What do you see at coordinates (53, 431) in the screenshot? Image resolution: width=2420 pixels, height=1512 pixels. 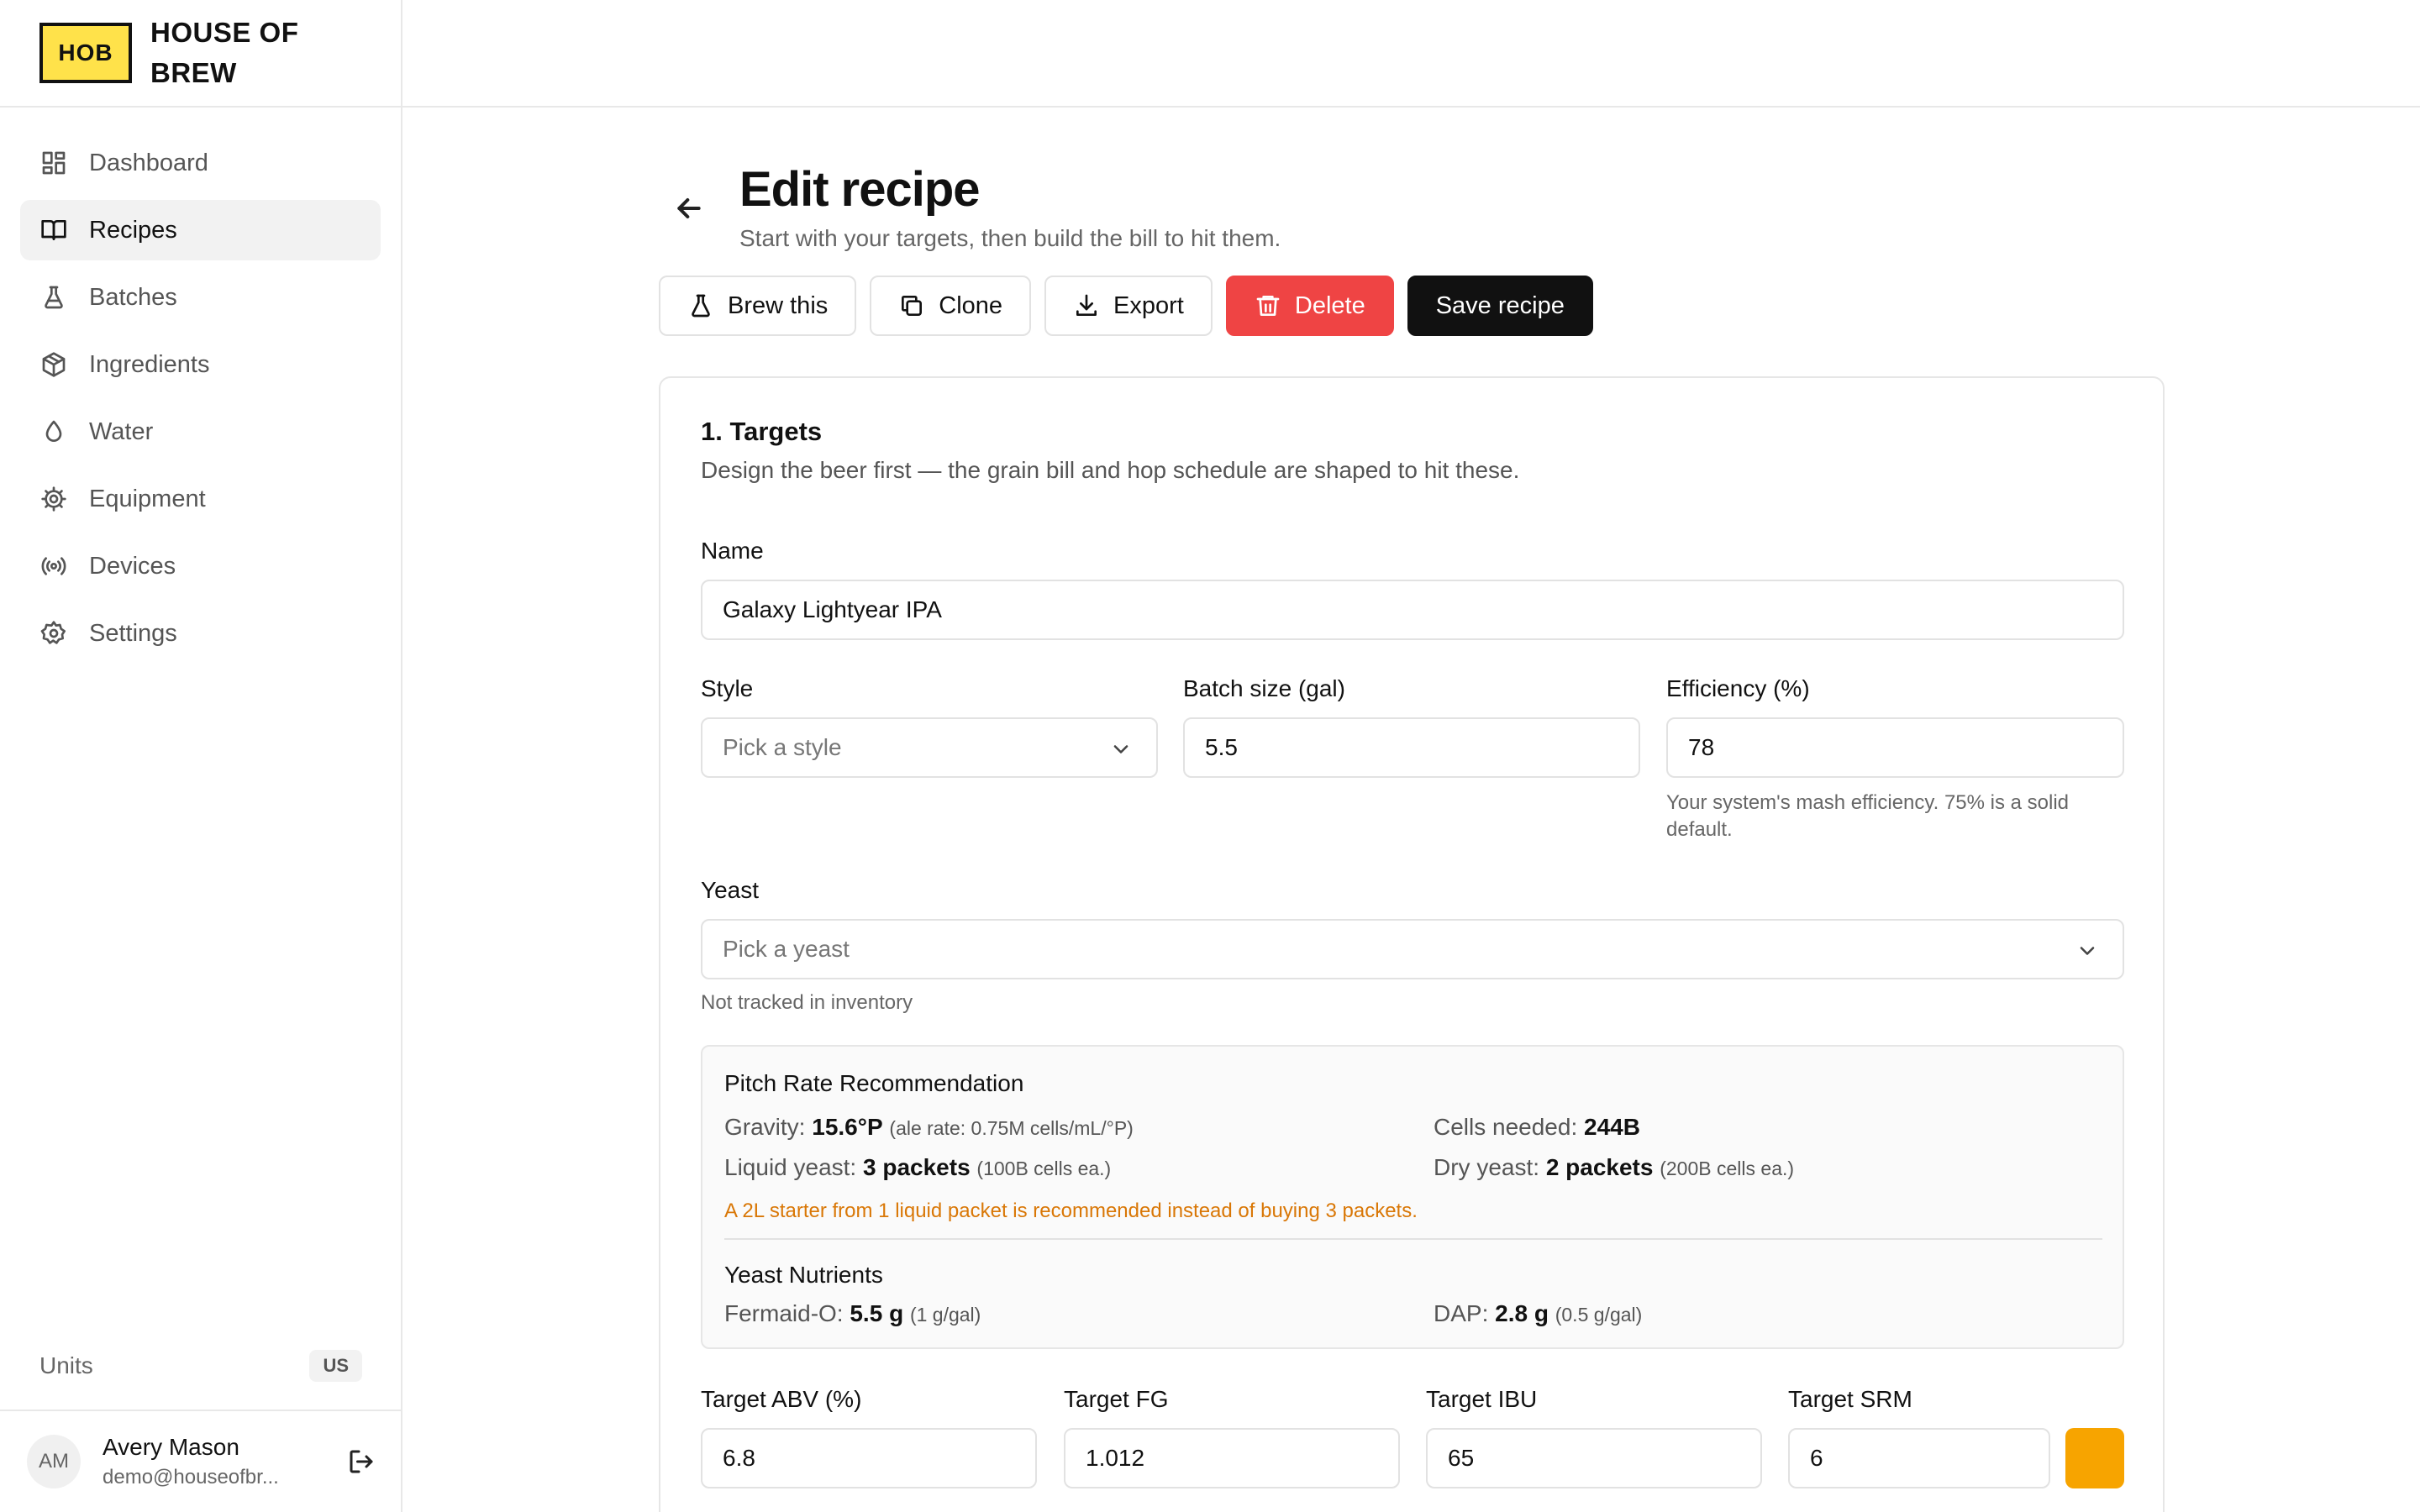 I see `droplet-icon` at bounding box center [53, 431].